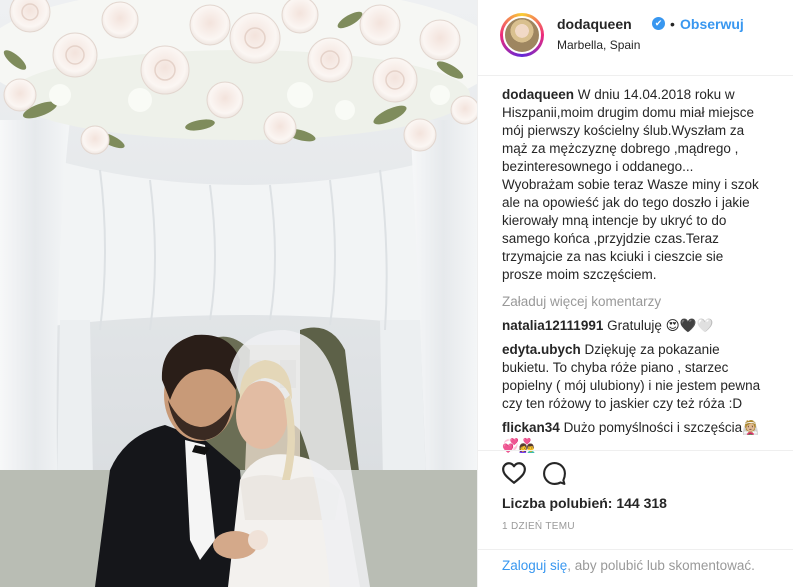 The height and width of the screenshot is (587, 793). Describe the element at coordinates (712, 24) in the screenshot. I see `follow-button: Obserwuj` at that location.